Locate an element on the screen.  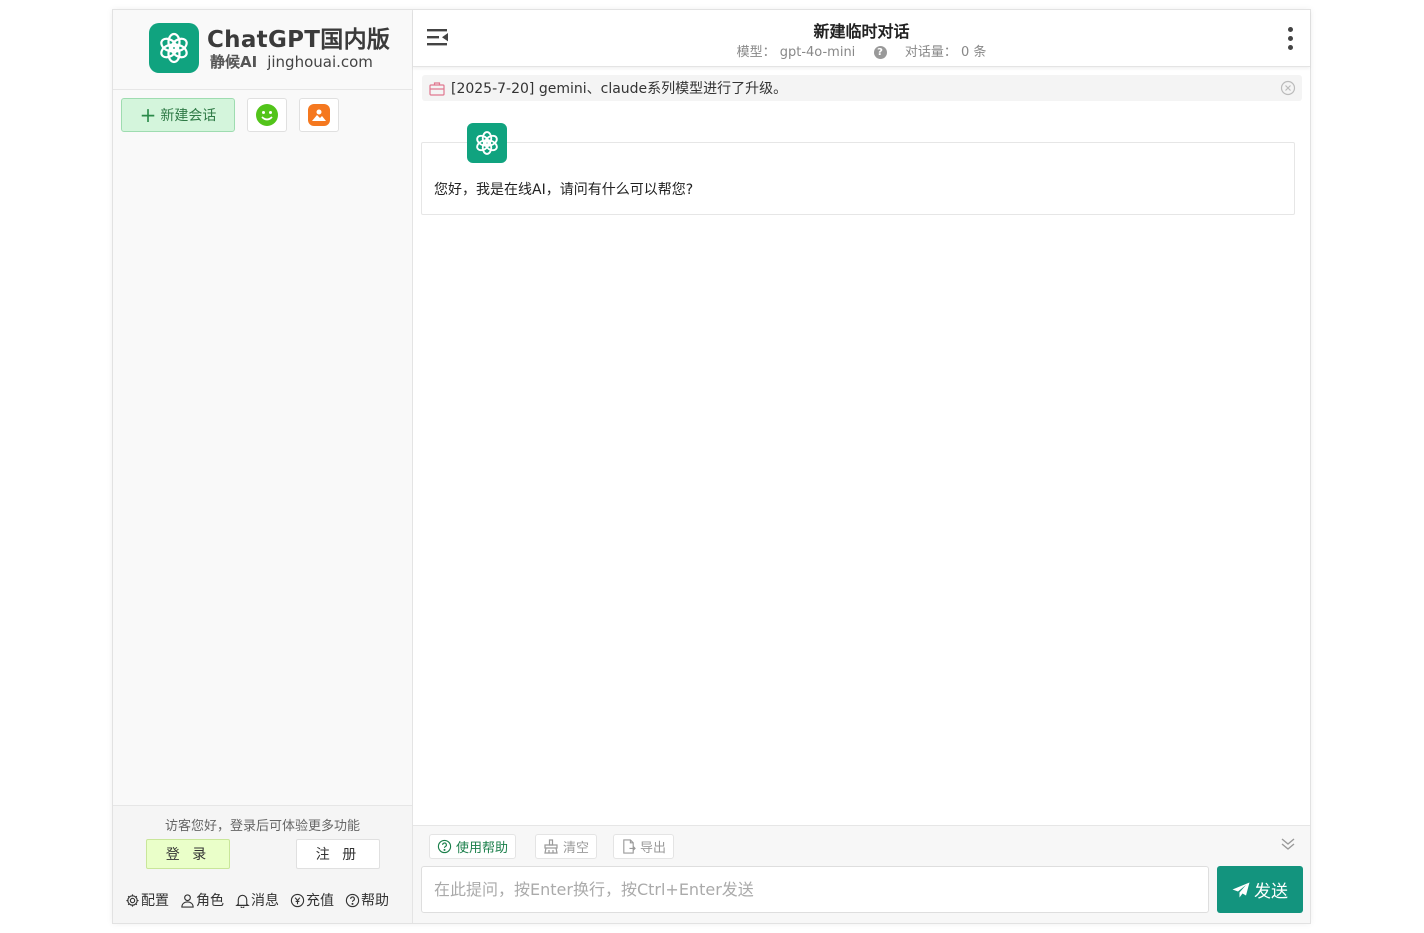
footer-link-config: 配置 is located at coordinates (147, 900).